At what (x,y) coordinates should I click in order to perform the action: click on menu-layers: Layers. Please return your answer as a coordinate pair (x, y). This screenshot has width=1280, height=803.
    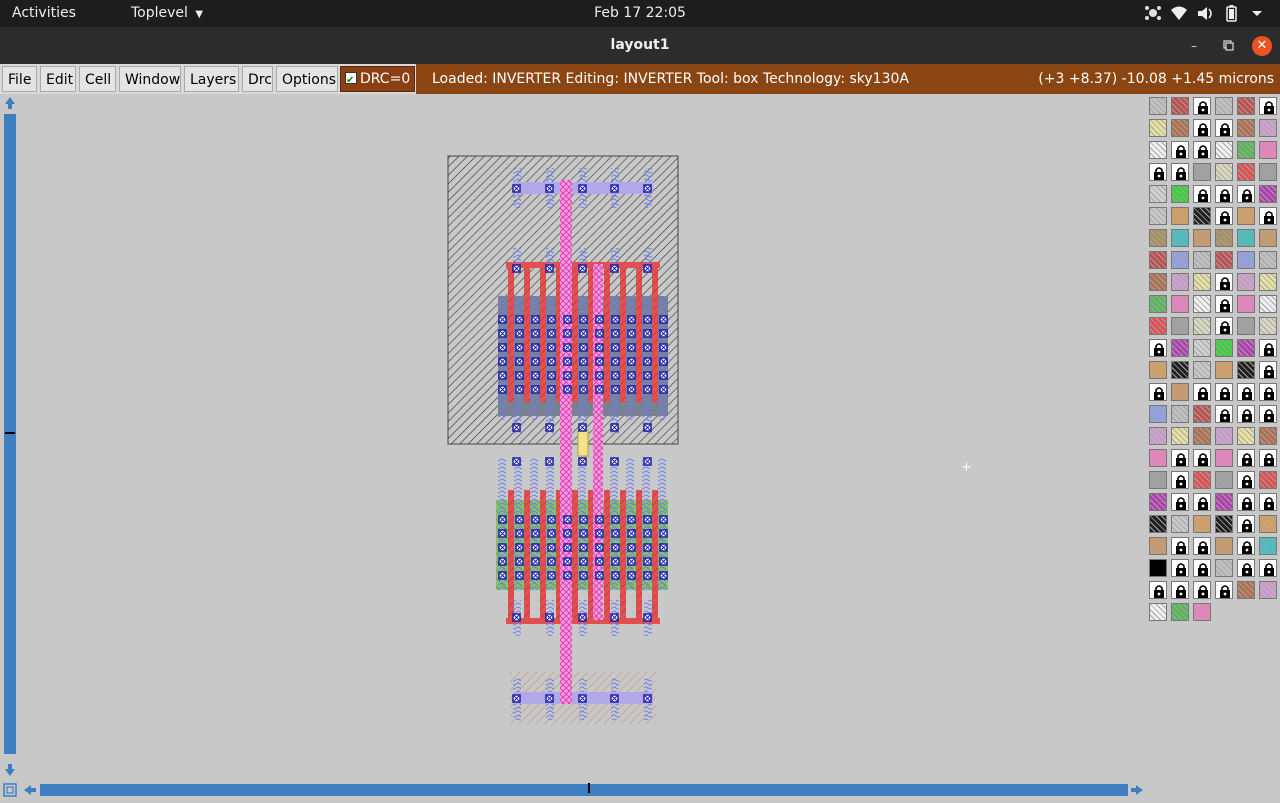
    Looking at the image, I should click on (211, 79).